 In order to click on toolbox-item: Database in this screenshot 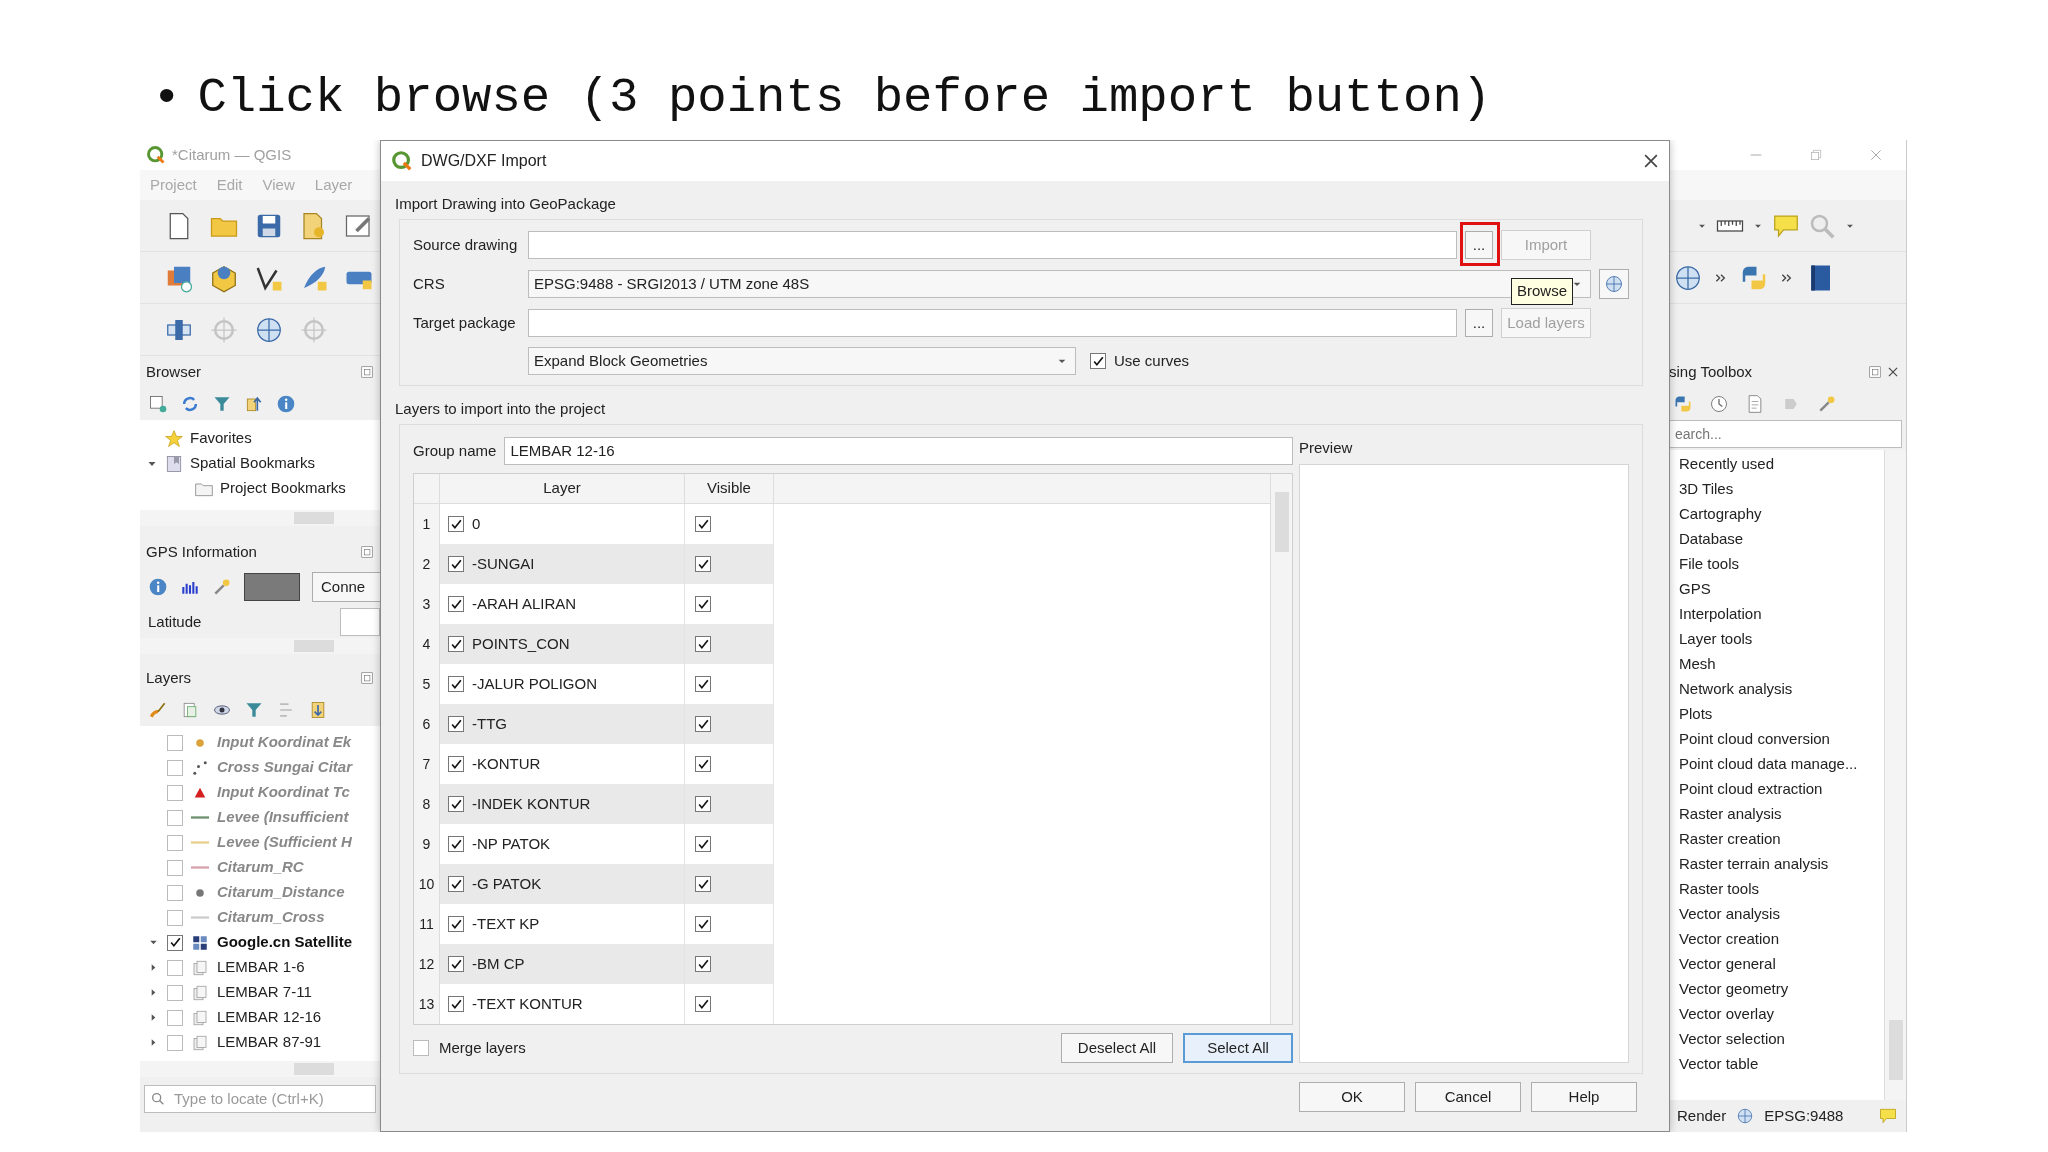, I will do `click(1776, 539)`.